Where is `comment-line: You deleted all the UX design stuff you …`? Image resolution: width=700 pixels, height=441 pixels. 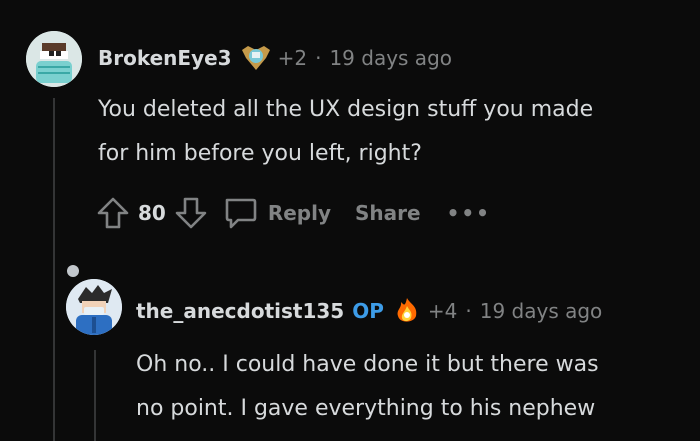 comment-line: You deleted all the UX design stuff you … is located at coordinates (346, 109).